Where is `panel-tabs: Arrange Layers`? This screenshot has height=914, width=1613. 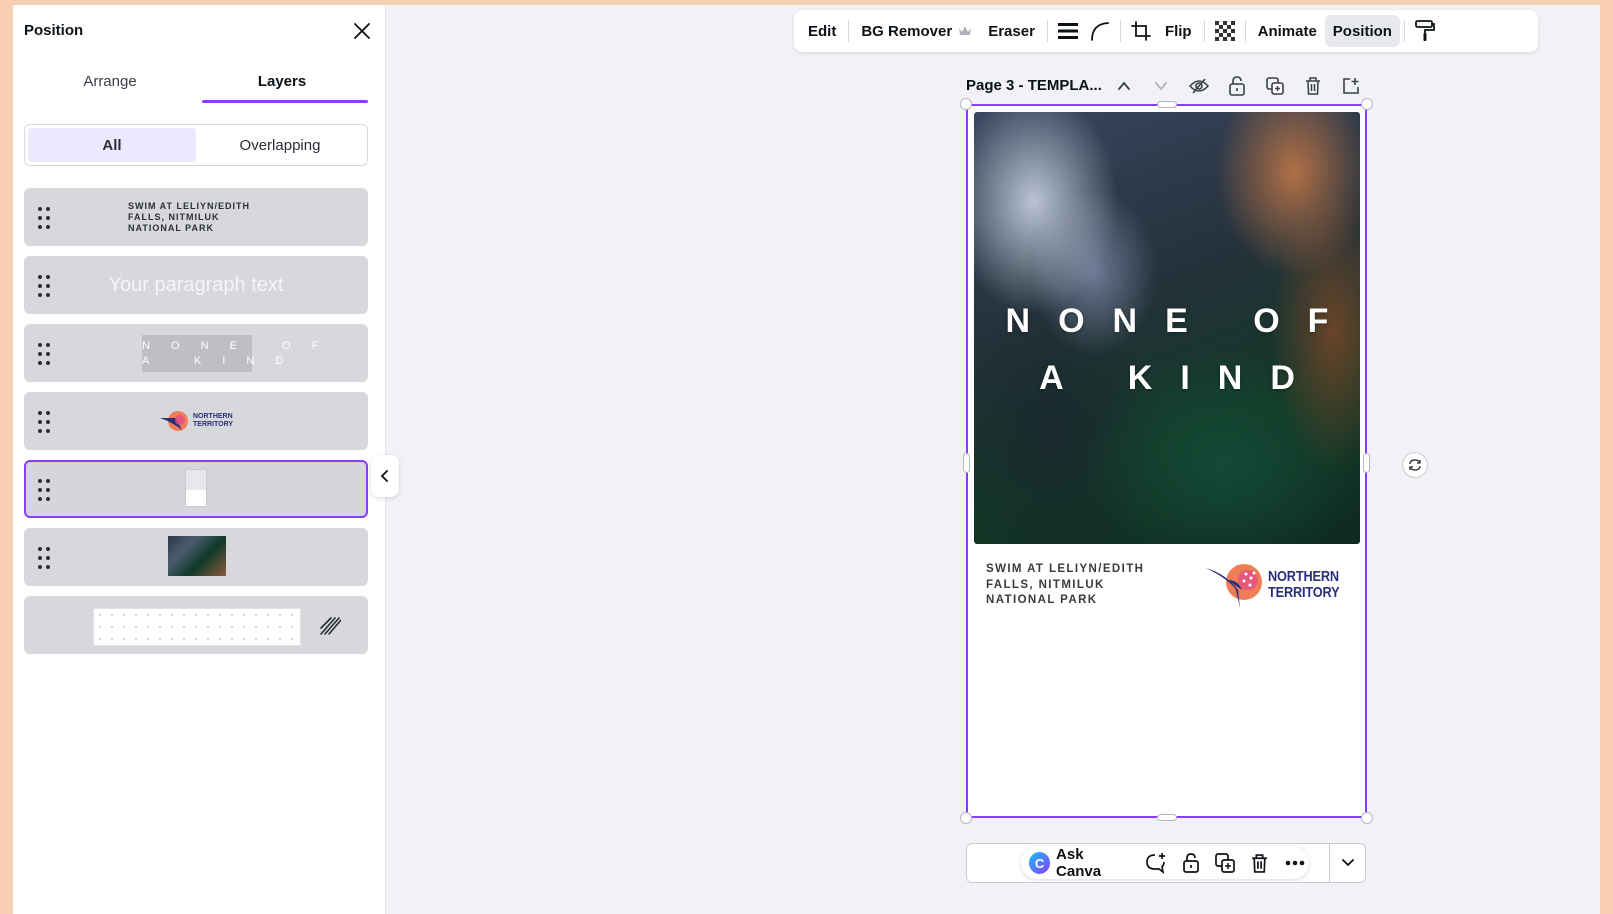 panel-tabs: Arrange Layers is located at coordinates (196, 87).